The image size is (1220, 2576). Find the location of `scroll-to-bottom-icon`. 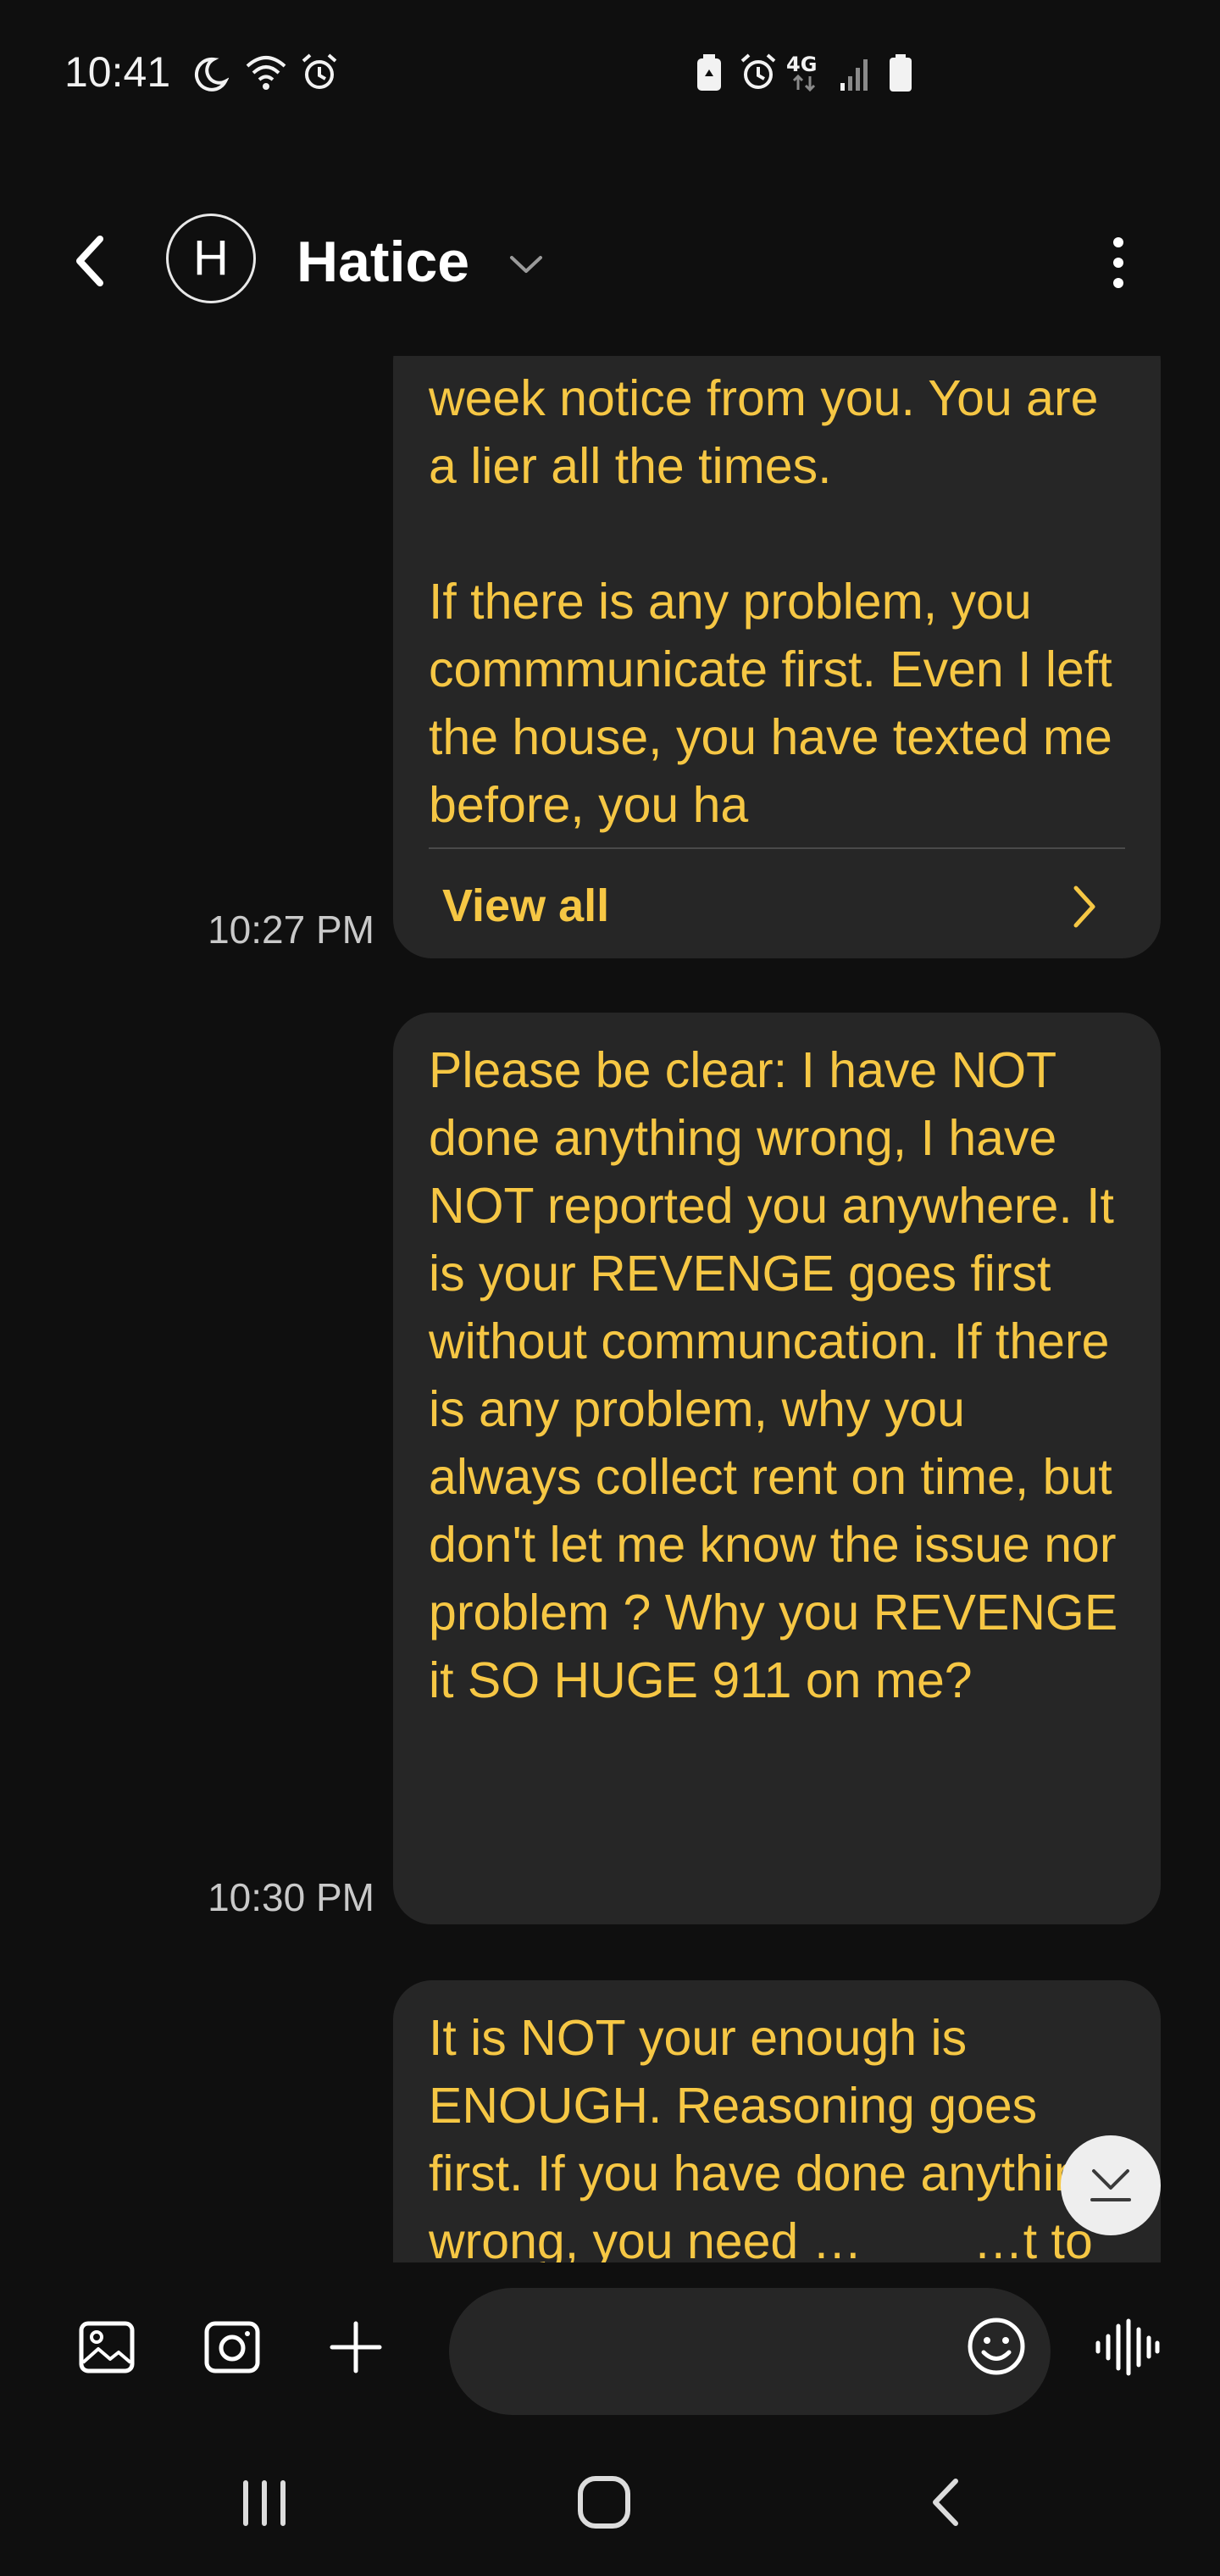

scroll-to-bottom-icon is located at coordinates (1110, 2185).